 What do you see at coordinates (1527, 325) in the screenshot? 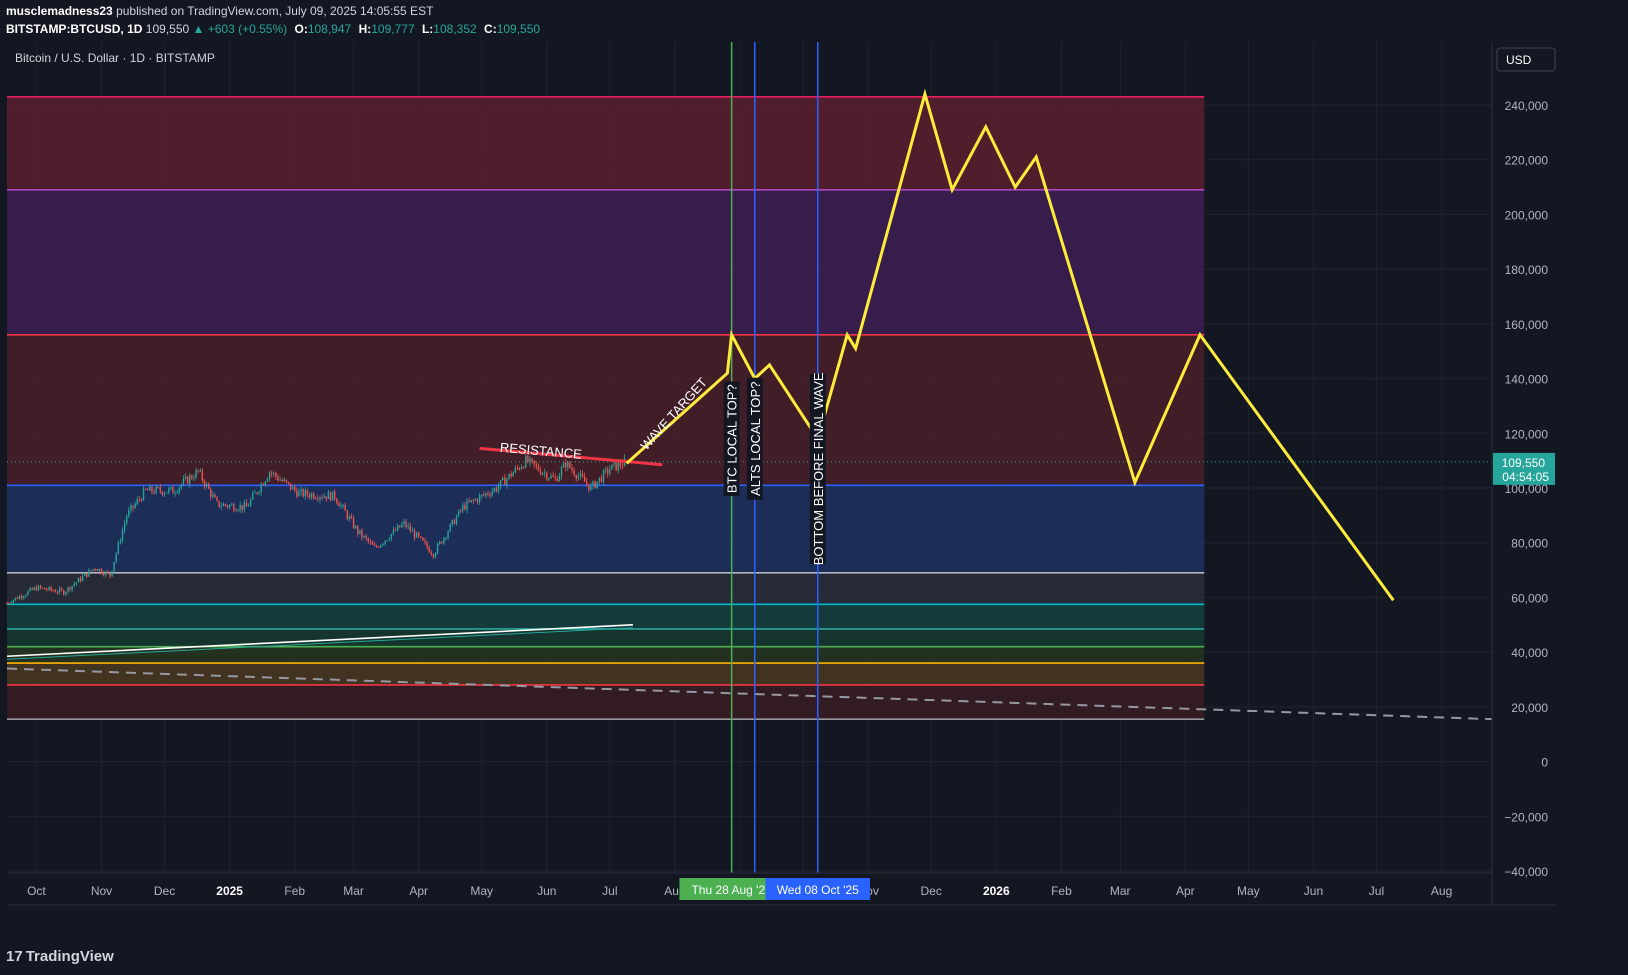
I see `y-tick-label: 160,000` at bounding box center [1527, 325].